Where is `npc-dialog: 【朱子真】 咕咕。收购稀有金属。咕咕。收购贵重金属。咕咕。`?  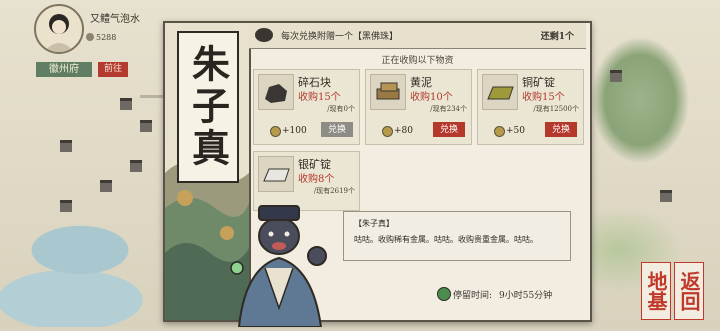
npc-dialog: 【朱子真】 咕咕。收购稀有金属。咕咕。收购贵重金属。咕咕。 is located at coordinates (457, 236).